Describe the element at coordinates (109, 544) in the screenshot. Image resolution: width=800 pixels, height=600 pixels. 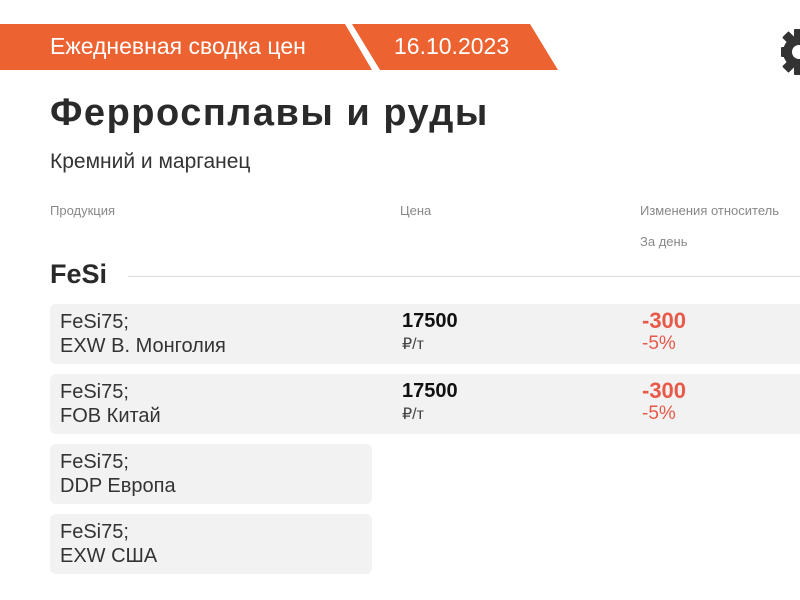
I see `product-name: FeSi75; EXW США` at that location.